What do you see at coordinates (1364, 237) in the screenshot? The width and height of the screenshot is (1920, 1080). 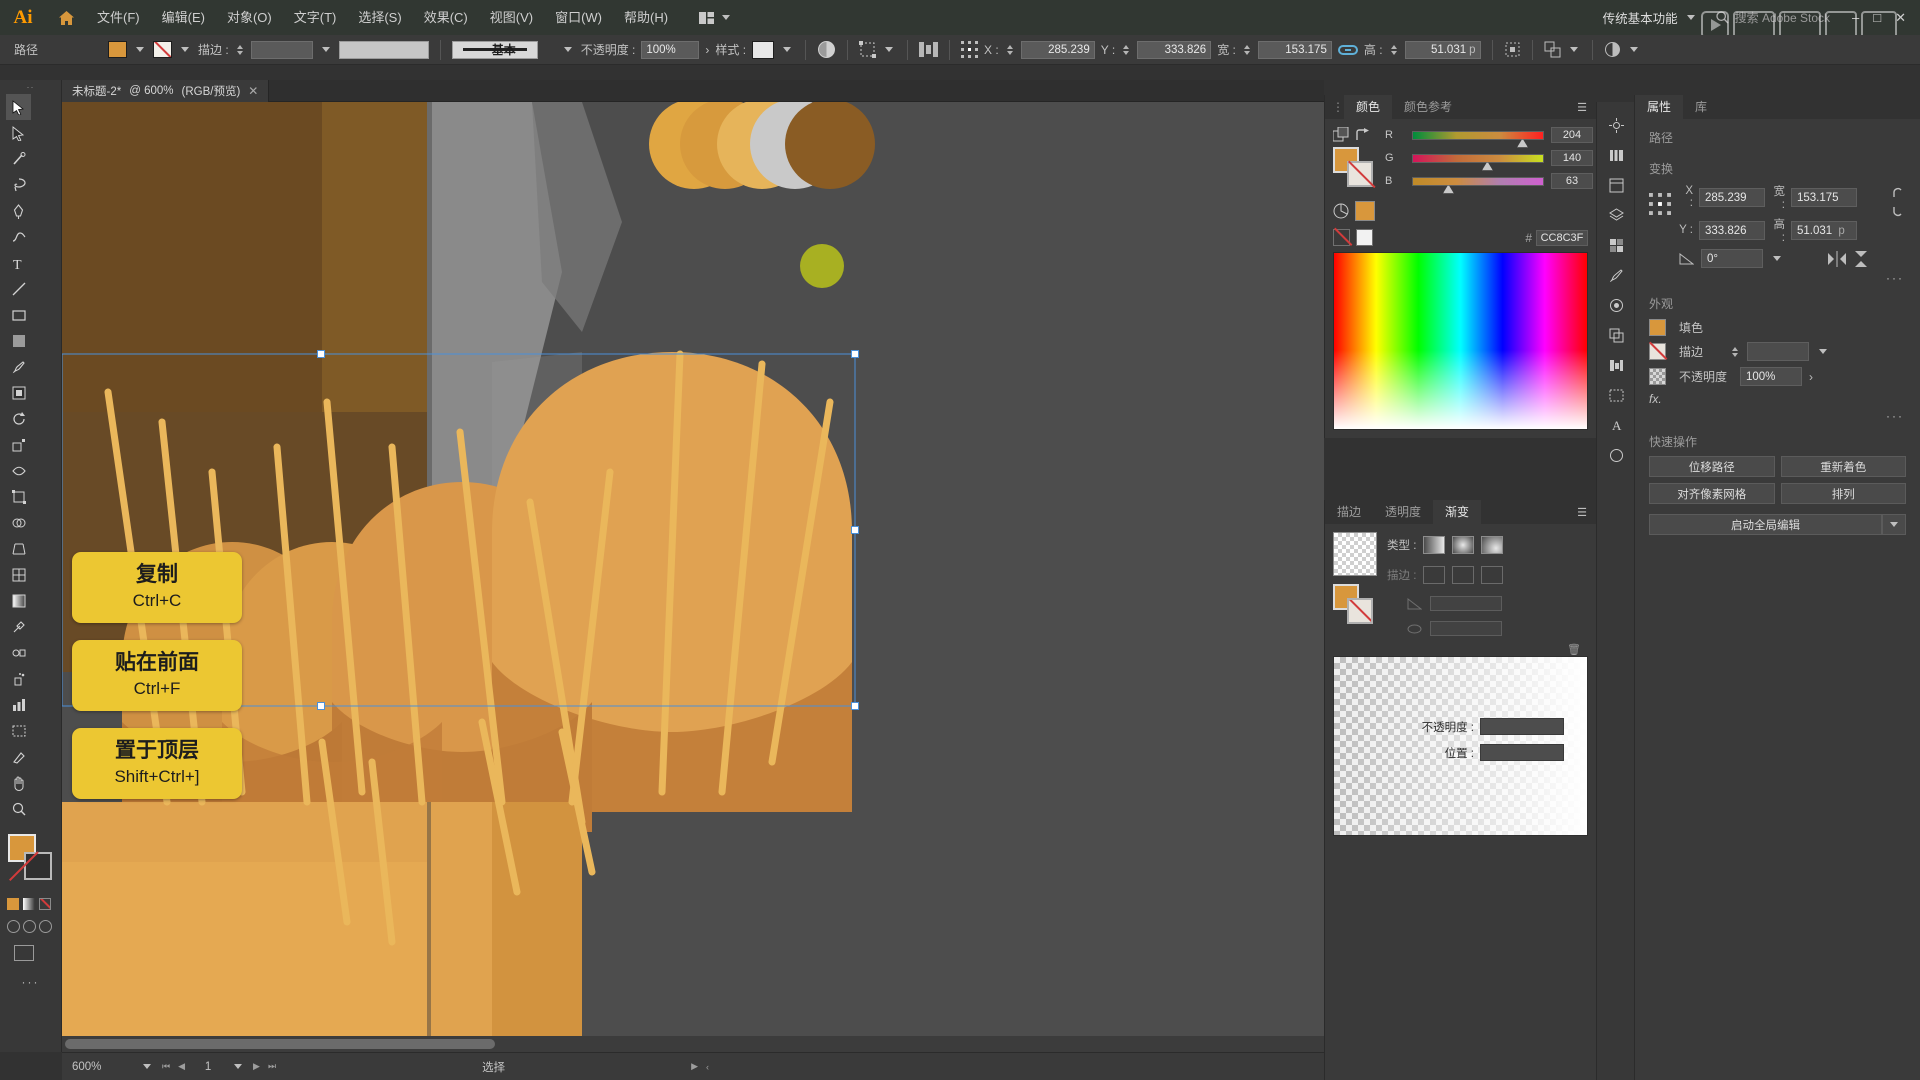 I see `white-swatch` at bounding box center [1364, 237].